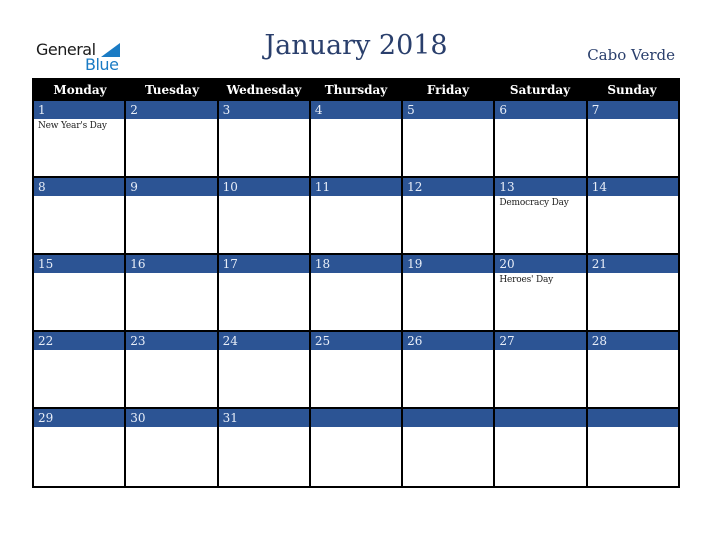 The image size is (712, 550). Describe the element at coordinates (80, 90) in the screenshot. I see `weekday-monday: Monday` at that location.